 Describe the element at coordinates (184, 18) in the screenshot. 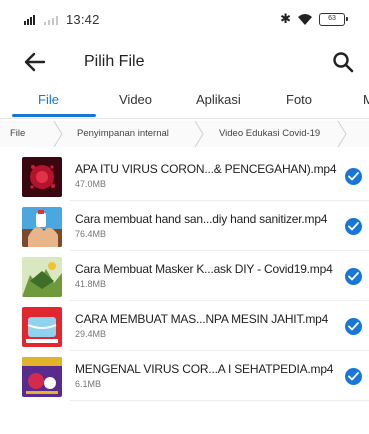

I see `status-bar: 13:42 ✱ 63` at that location.